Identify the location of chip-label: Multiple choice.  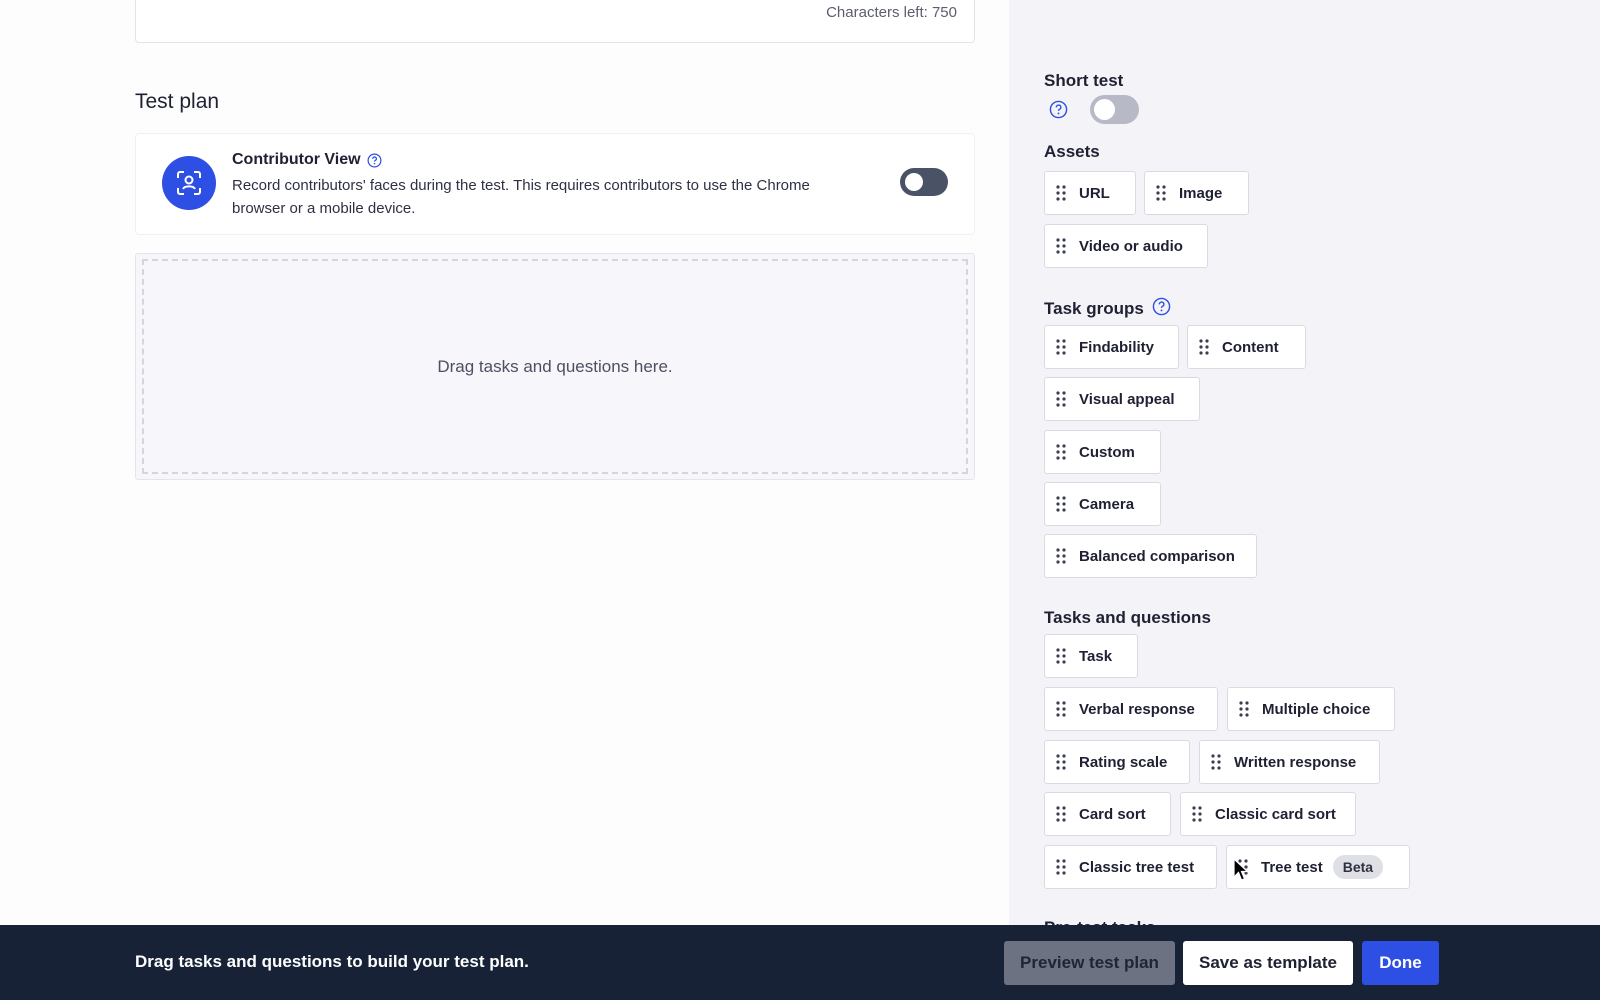
(1316, 709).